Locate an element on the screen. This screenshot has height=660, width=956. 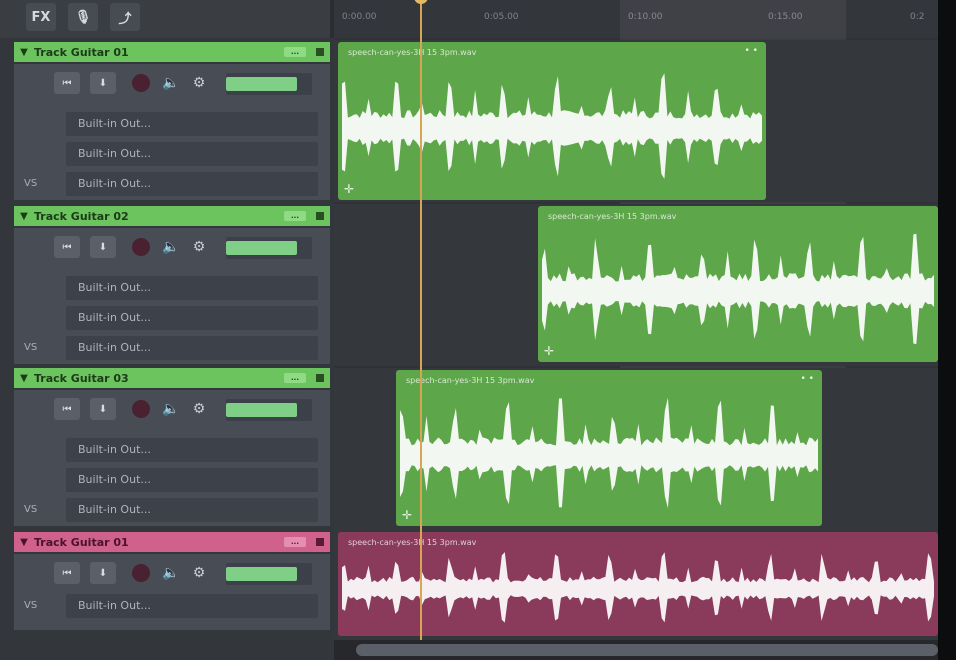
mic-icon: 🎙 is located at coordinates (83, 17).